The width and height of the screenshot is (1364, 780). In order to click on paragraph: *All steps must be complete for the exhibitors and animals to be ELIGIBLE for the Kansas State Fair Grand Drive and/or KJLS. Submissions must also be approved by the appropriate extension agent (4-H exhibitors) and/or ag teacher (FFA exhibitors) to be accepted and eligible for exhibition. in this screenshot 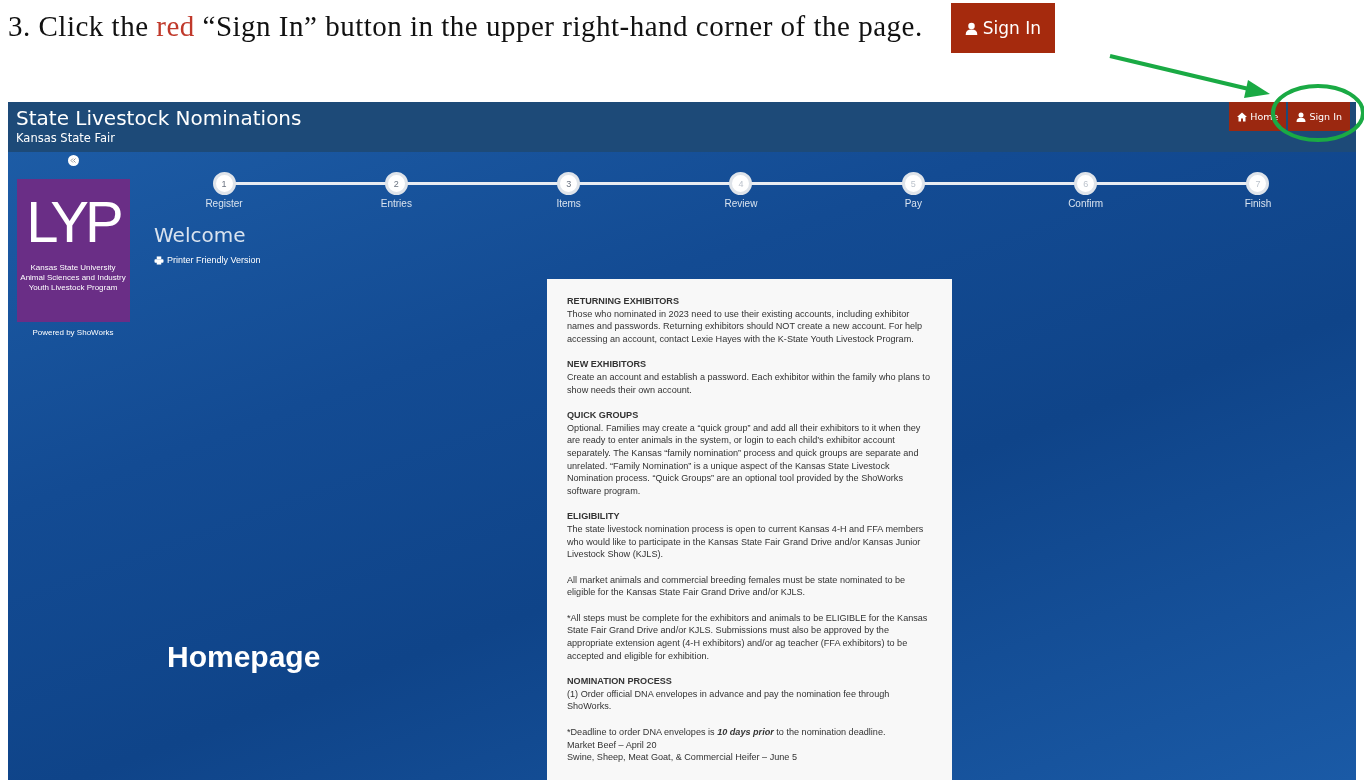, I will do `click(748, 637)`.